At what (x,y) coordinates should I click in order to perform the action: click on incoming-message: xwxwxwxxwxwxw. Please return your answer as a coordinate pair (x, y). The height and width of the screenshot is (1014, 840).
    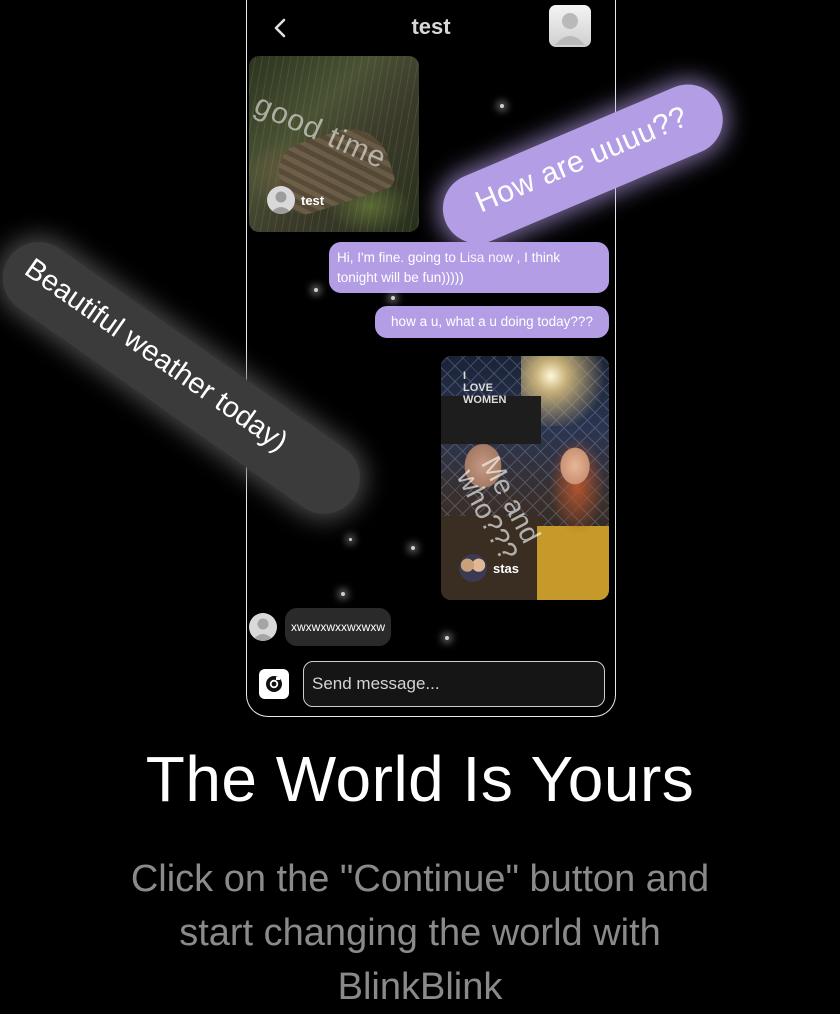
    Looking at the image, I should click on (338, 627).